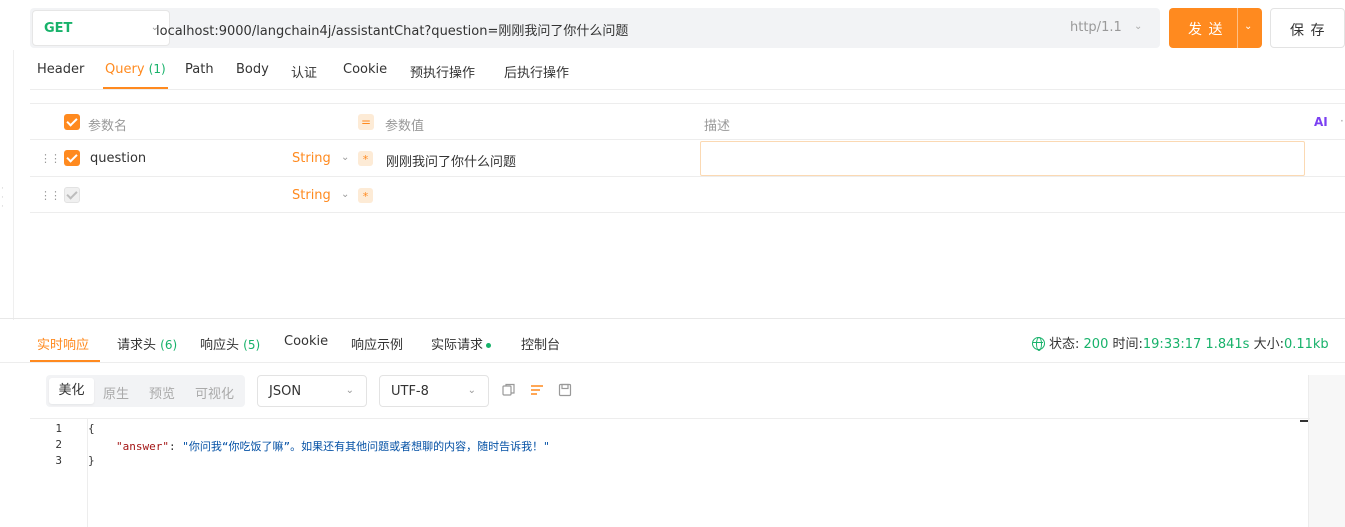 The image size is (1345, 527). I want to click on right-side-panel, so click(1326, 451).